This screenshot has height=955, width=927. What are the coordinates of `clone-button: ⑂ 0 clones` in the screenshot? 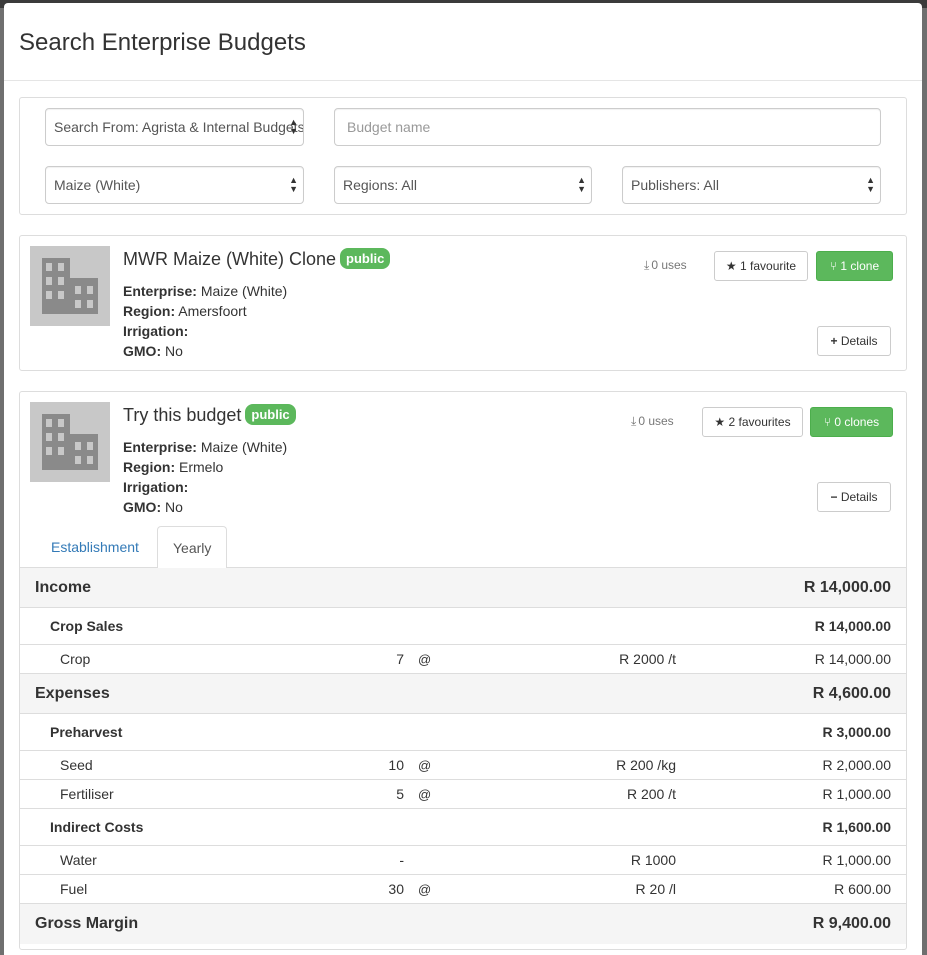 It's located at (851, 422).